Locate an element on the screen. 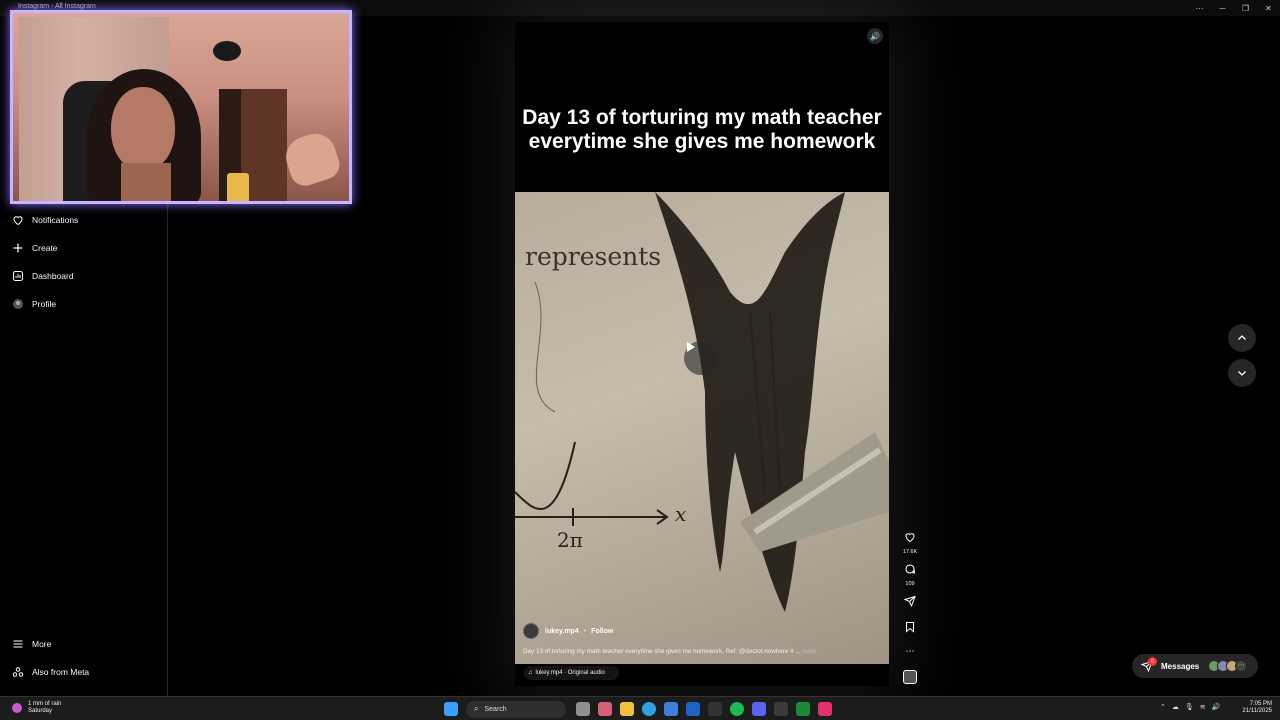 Image resolution: width=1280 pixels, height=720 pixels. sidebar-item-profile: Profile is located at coordinates (84, 304).